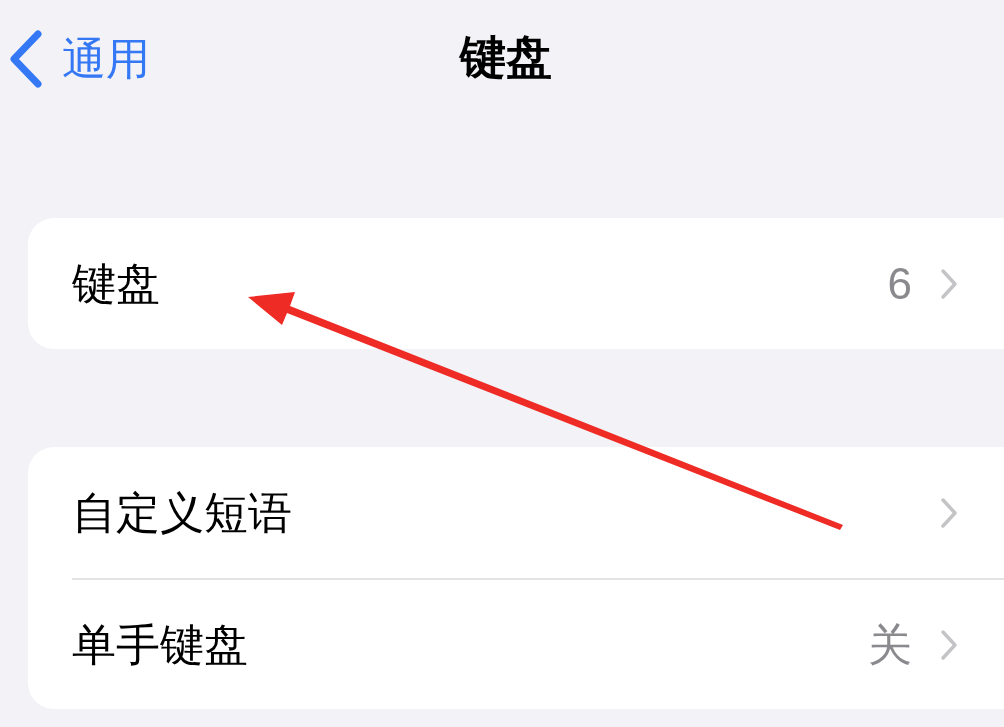 Image resolution: width=1004 pixels, height=727 pixels. I want to click on back-chevron-icon, so click(26, 59).